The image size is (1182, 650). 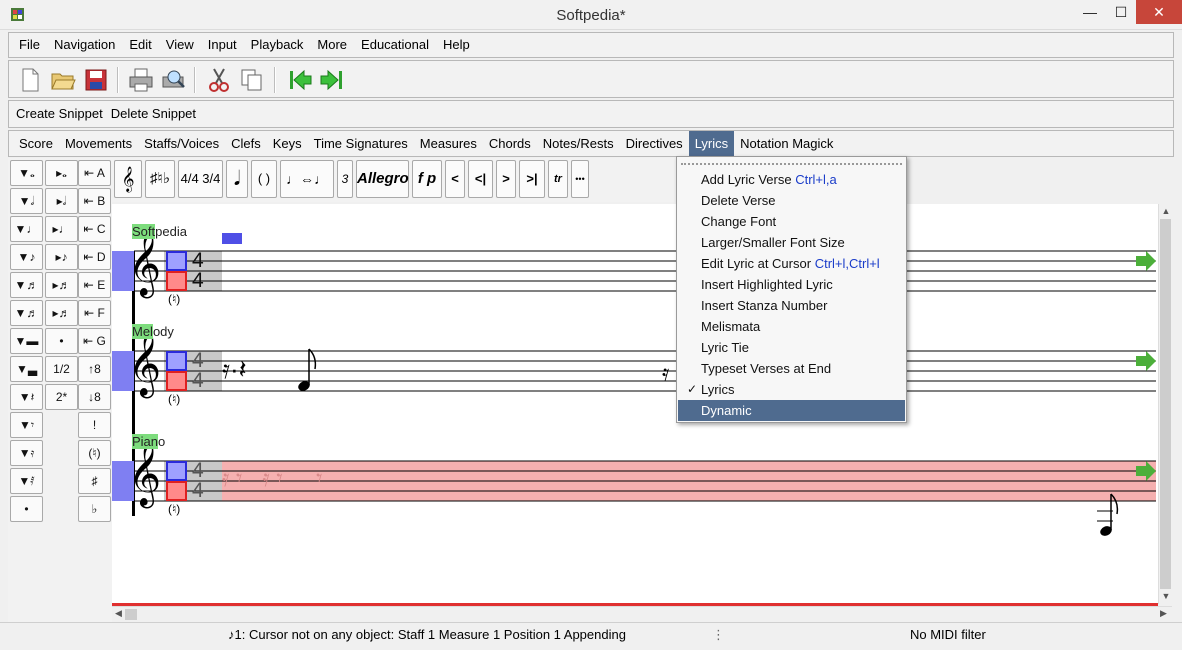 I want to click on vertical-scrollbar: ▲ ▼, so click(x=1165, y=404).